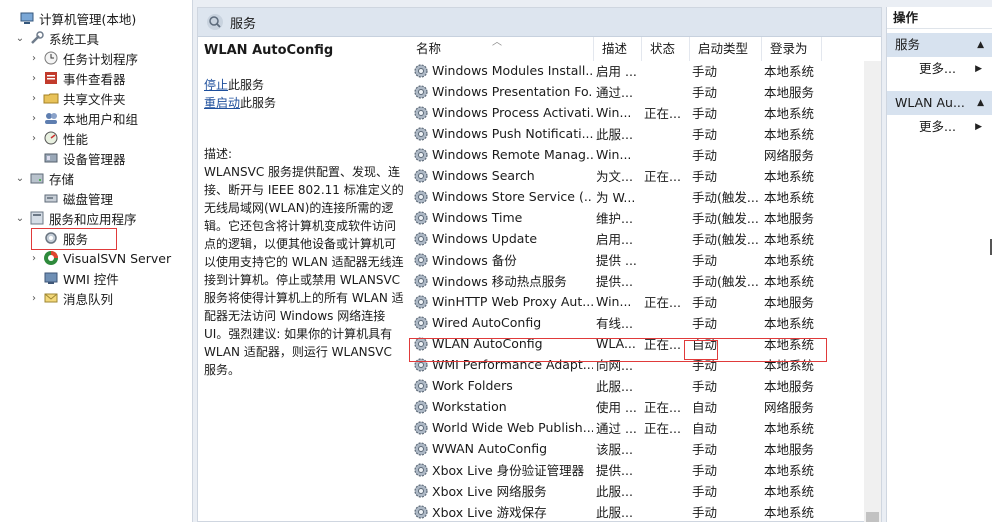 This screenshot has width=992, height=522. What do you see at coordinates (306, 103) in the screenshot?
I see `restart-service-line: 重启动此服务` at bounding box center [306, 103].